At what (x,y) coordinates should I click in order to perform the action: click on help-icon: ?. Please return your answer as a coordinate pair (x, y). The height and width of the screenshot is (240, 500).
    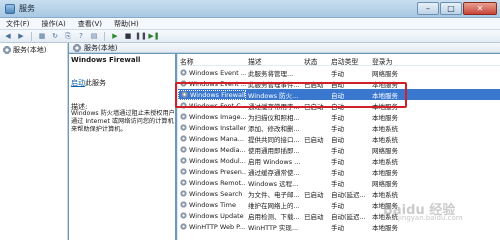
    Looking at the image, I should click on (81, 36).